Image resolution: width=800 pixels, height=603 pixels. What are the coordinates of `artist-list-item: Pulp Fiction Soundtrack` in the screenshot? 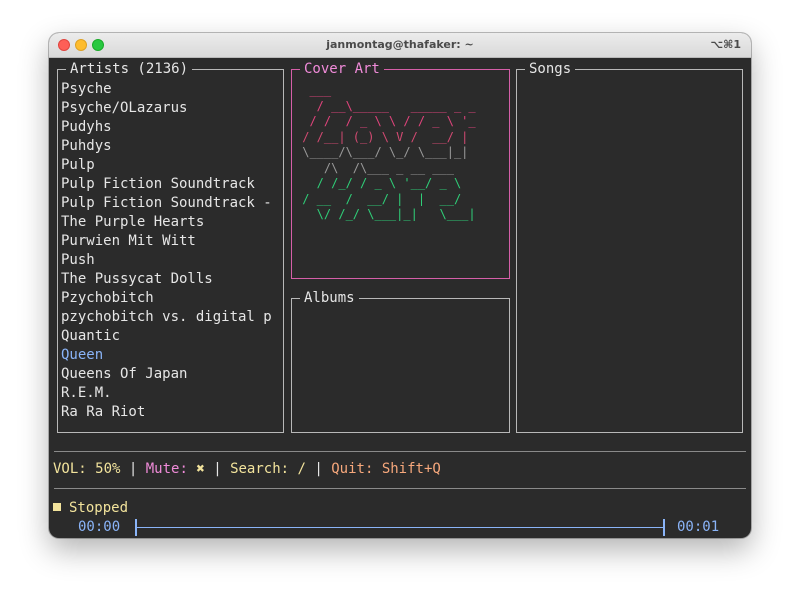 It's located at (170, 184).